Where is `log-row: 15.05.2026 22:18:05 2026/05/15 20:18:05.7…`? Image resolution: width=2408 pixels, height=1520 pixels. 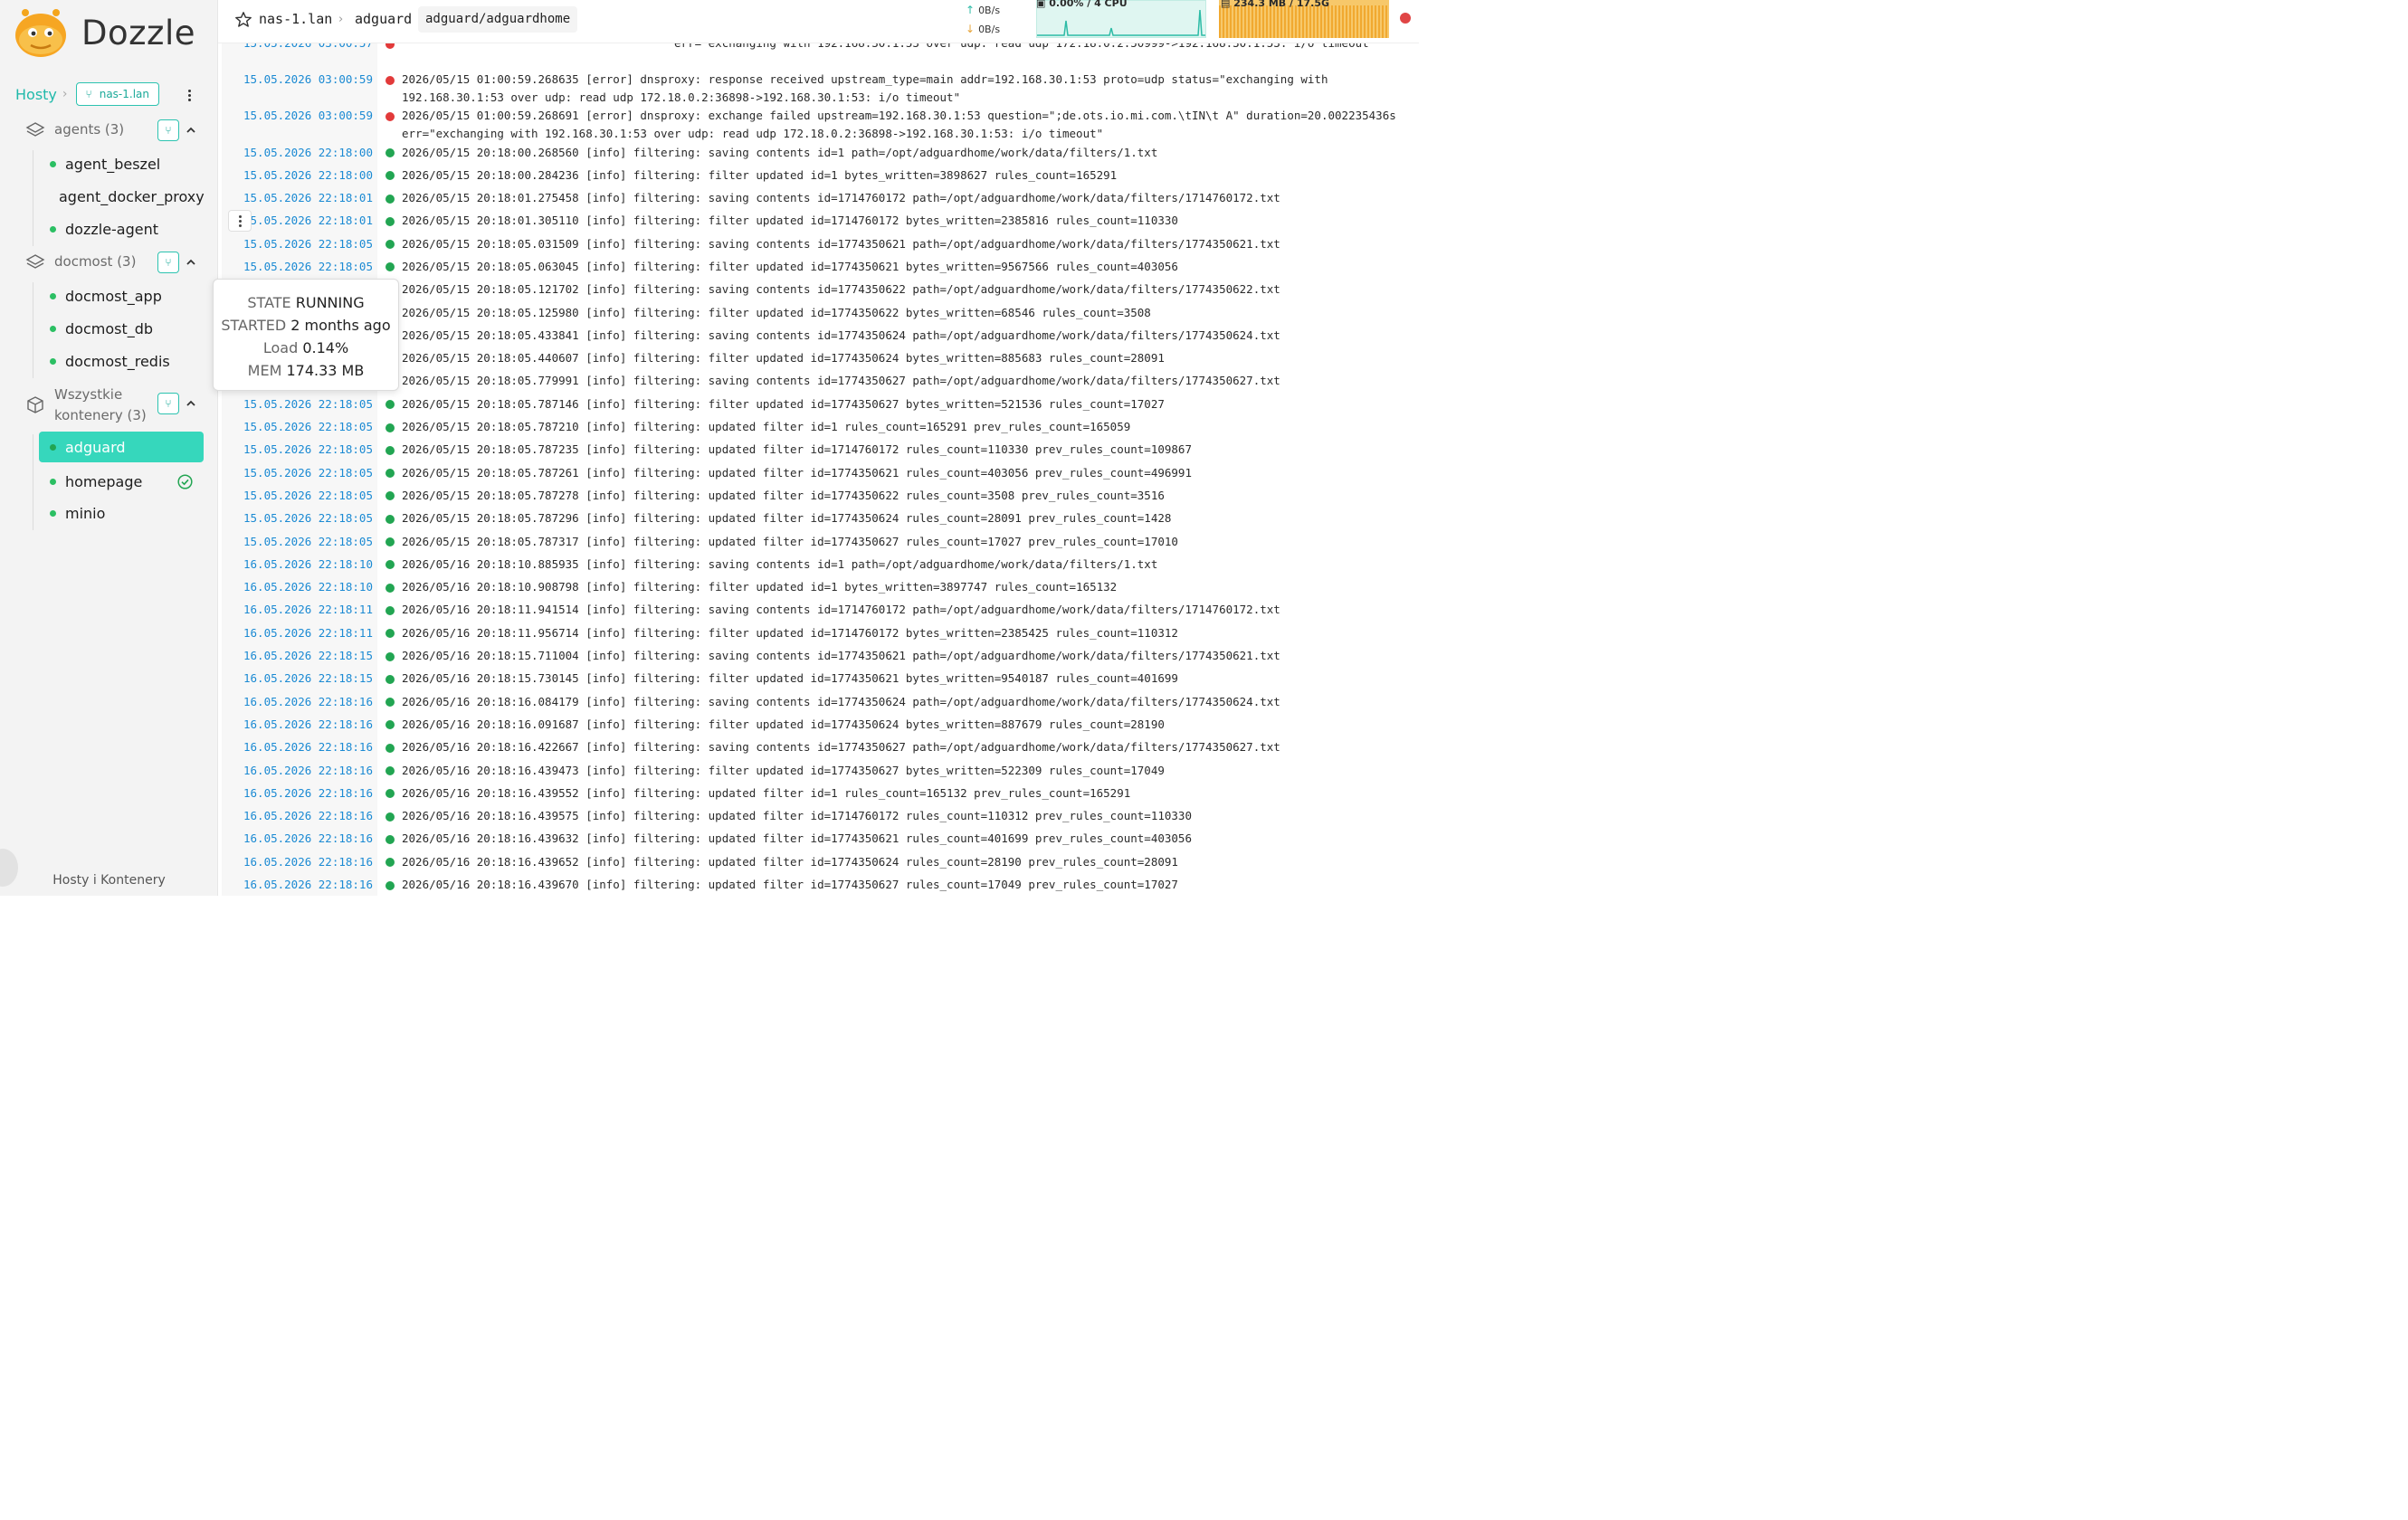
log-row: 15.05.2026 22:18:05 2026/05/15 20:18:05.7… is located at coordinates (821, 450).